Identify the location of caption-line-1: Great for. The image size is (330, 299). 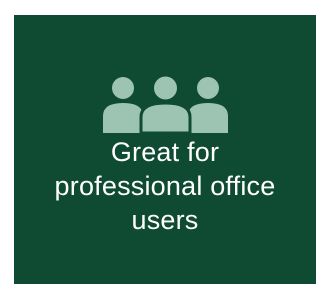
(165, 152).